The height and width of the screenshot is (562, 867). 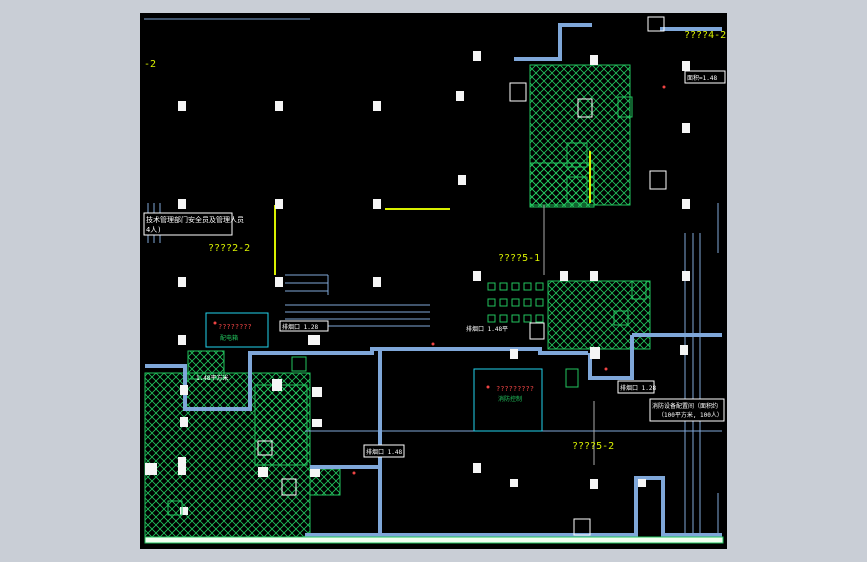 What do you see at coordinates (487, 329) in the screenshot?
I see `tag-lower-center: 排烟口 1.48平` at bounding box center [487, 329].